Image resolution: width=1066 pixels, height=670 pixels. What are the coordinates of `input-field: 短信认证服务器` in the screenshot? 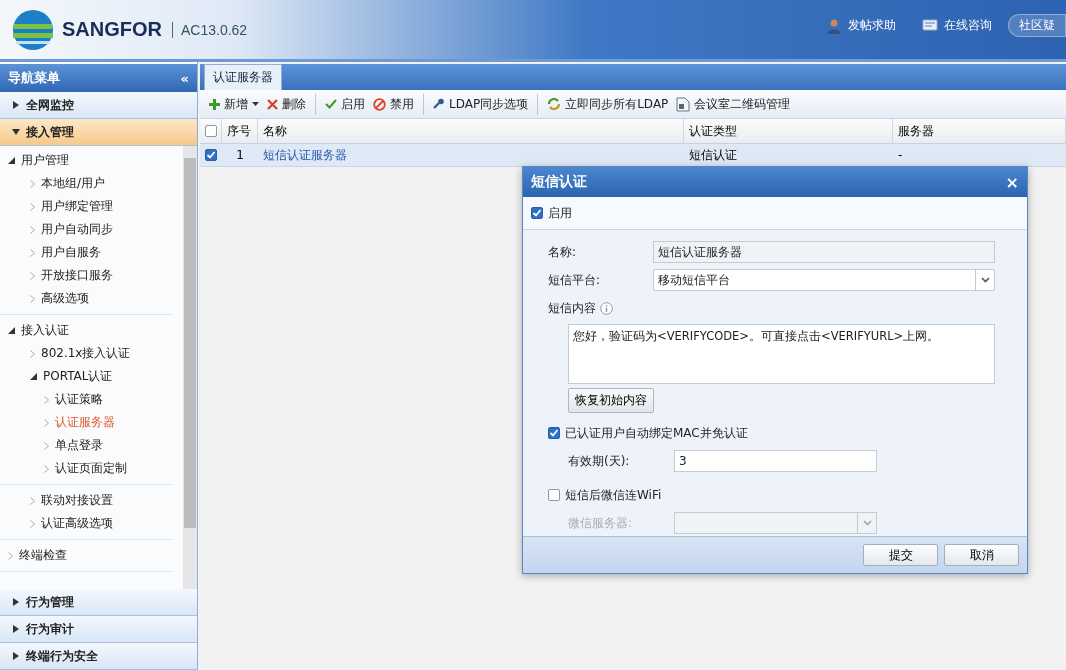 It's located at (824, 252).